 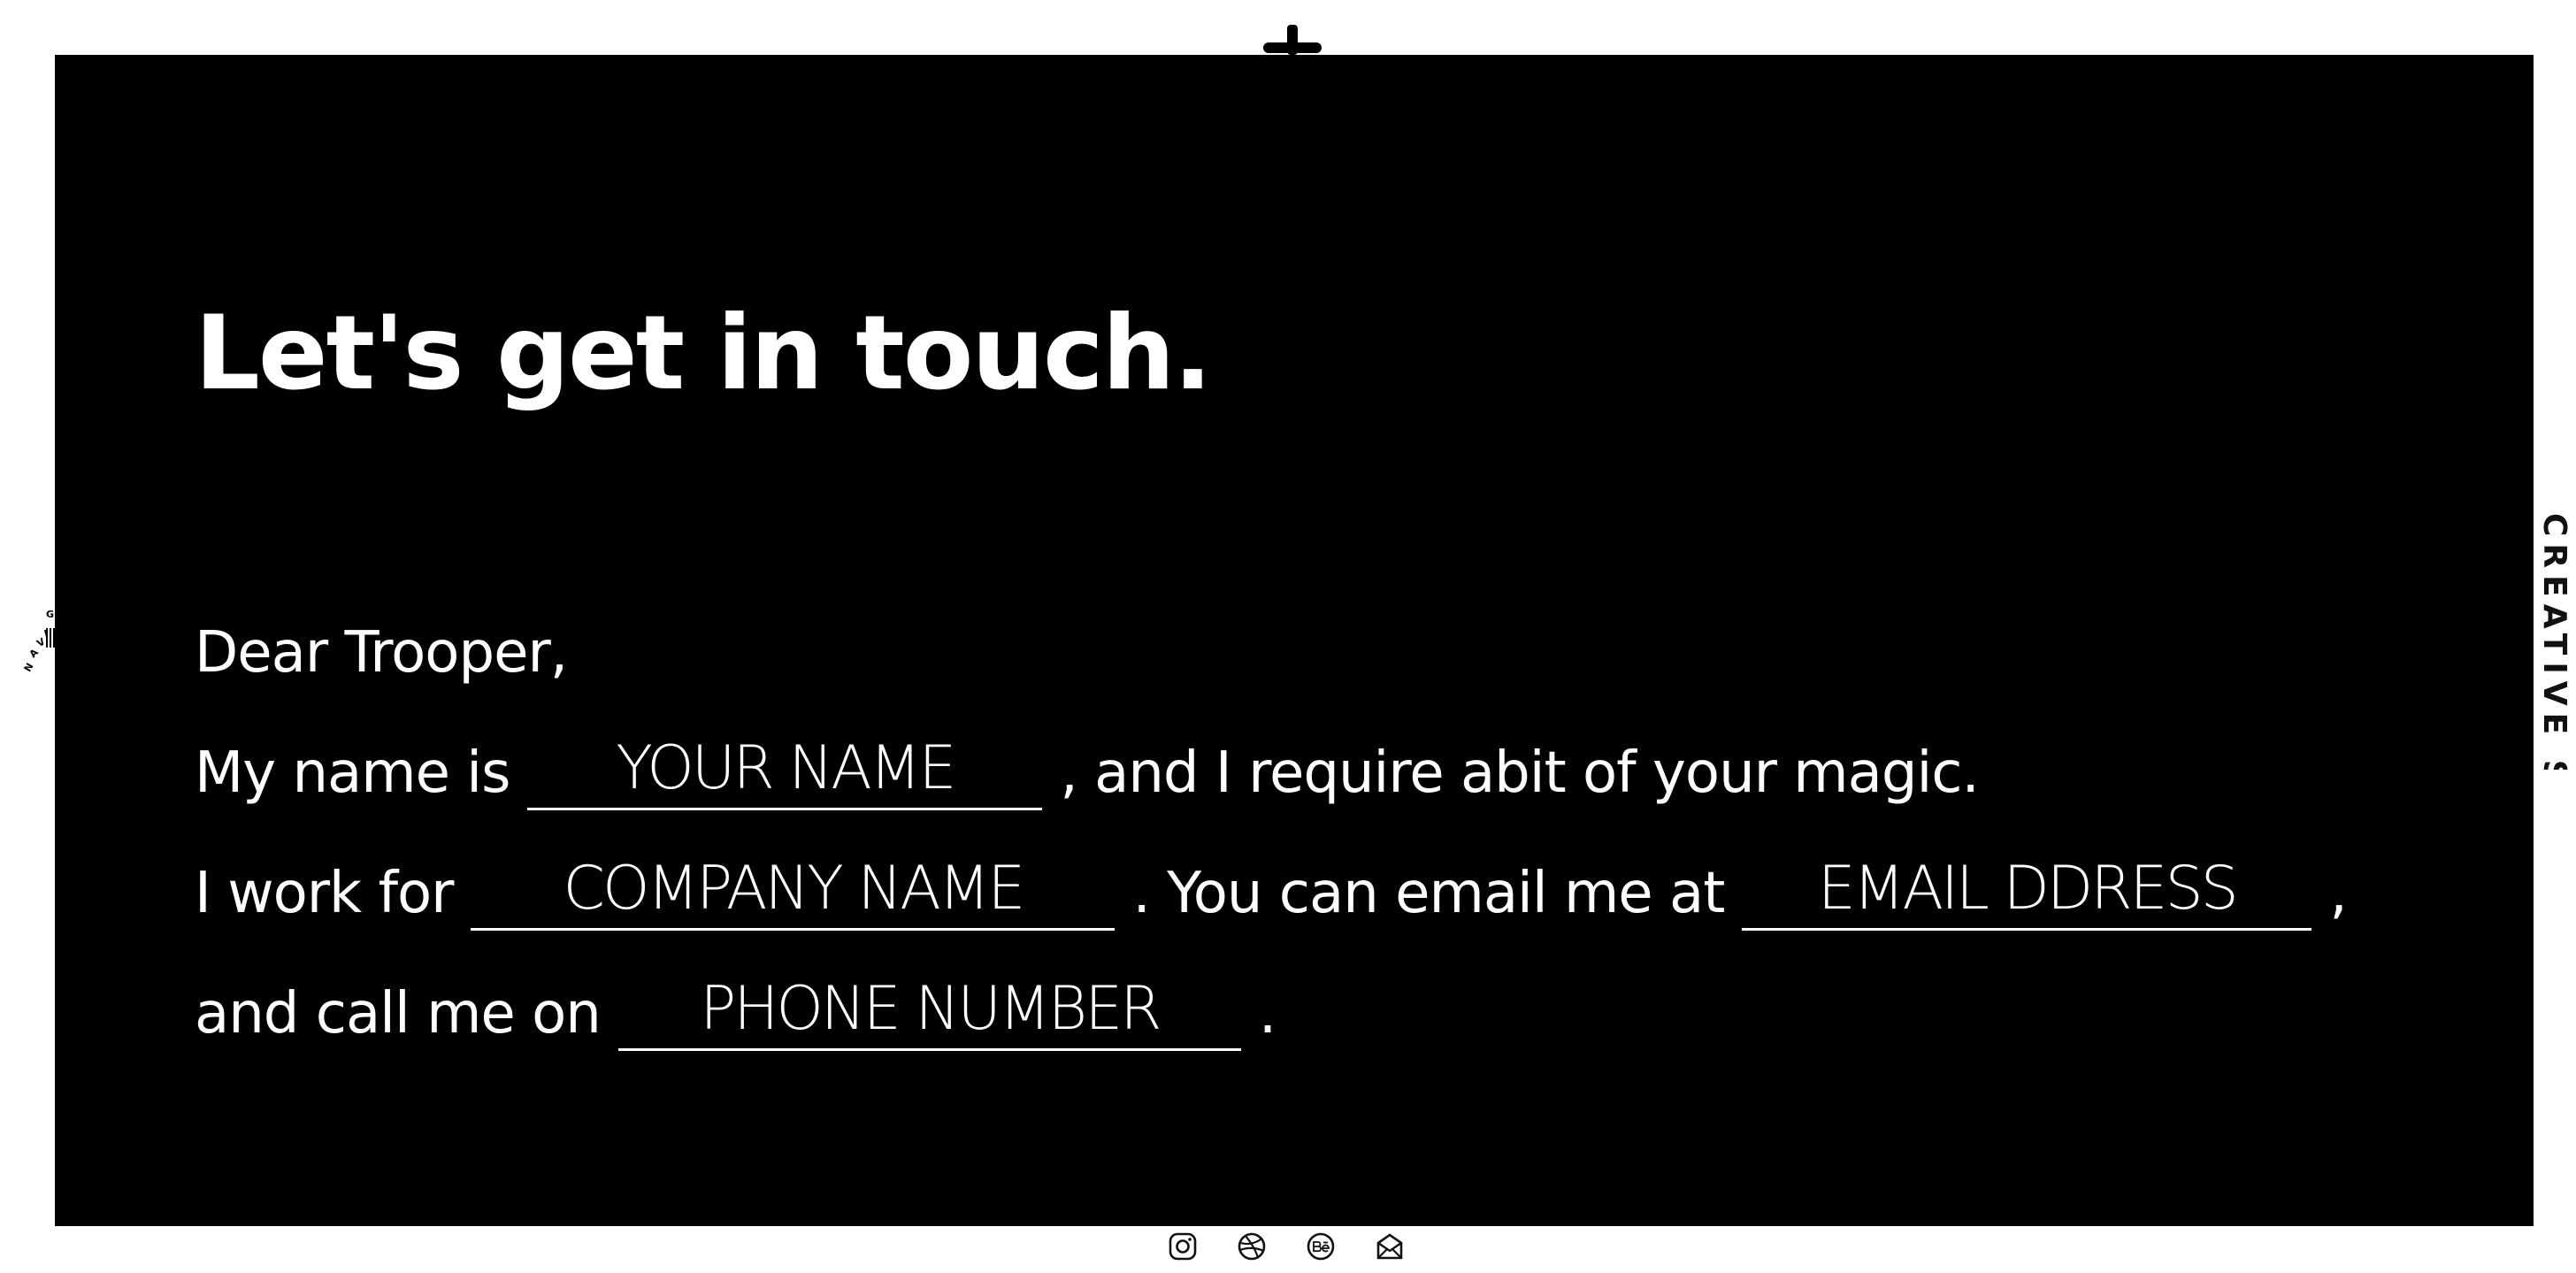 What do you see at coordinates (1271, 650) in the screenshot?
I see `greeting-line: Dear Trooper,` at bounding box center [1271, 650].